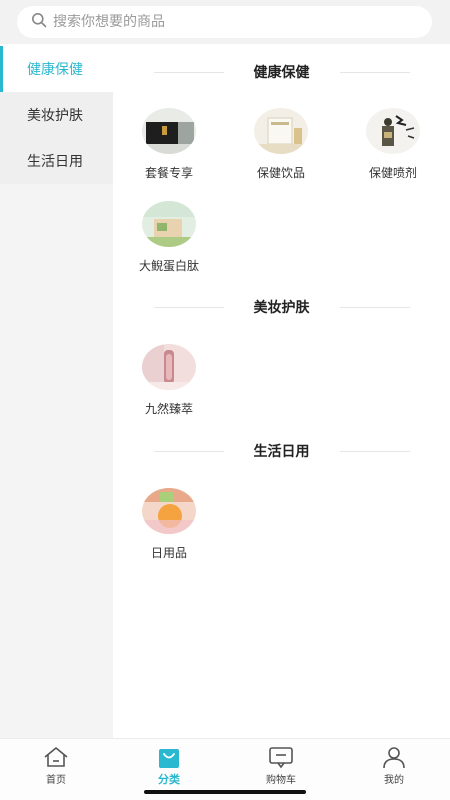  Describe the element at coordinates (39, 22) in the screenshot. I see `search-icon` at that location.